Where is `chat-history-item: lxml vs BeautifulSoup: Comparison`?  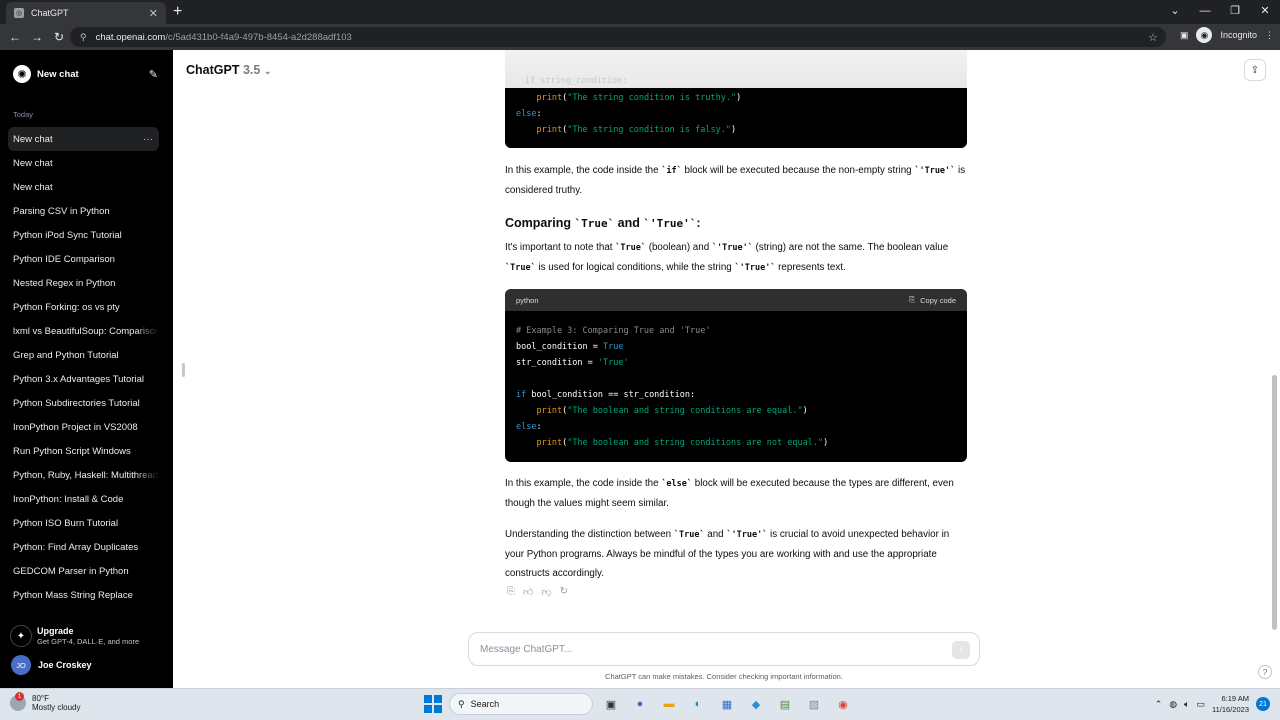 chat-history-item: lxml vs BeautifulSoup: Comparison is located at coordinates (83, 331).